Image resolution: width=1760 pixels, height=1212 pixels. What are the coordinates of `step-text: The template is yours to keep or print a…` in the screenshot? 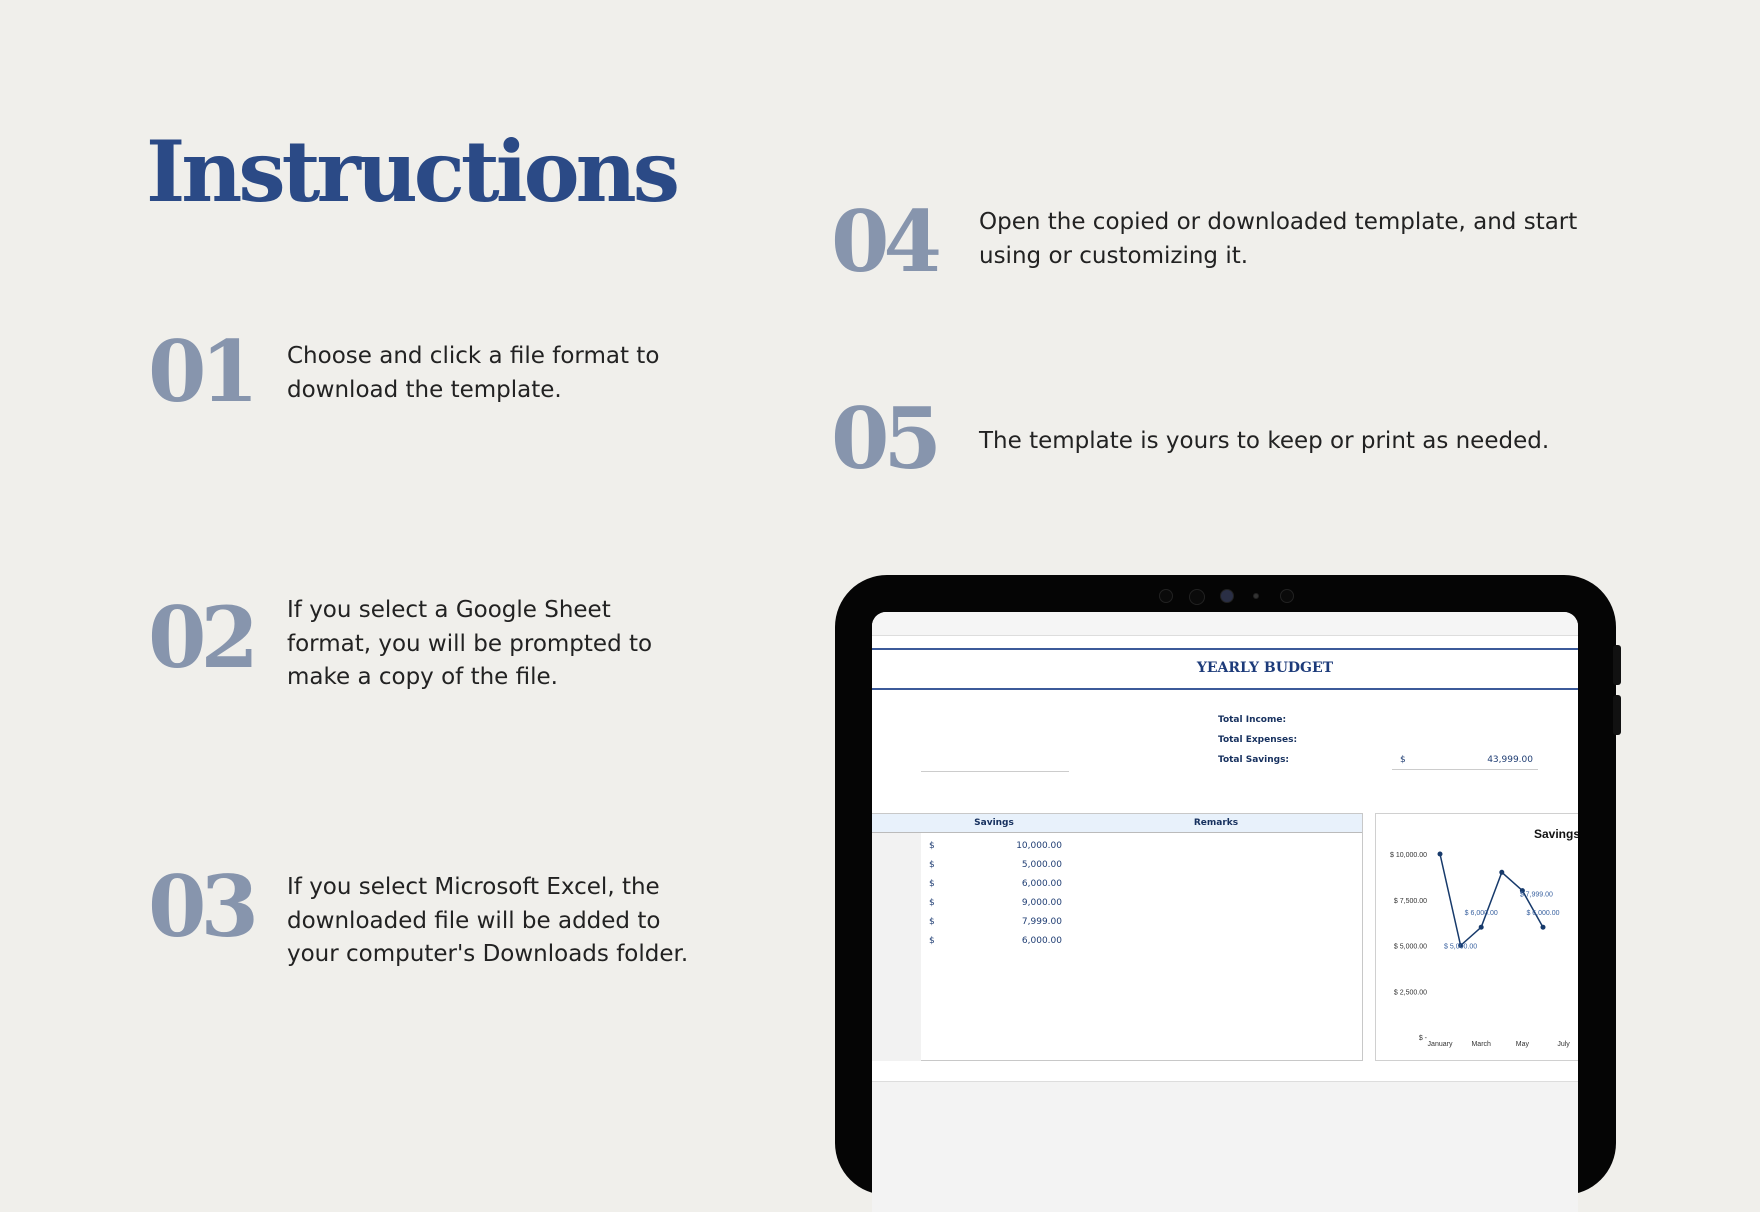 It's located at (1264, 441).